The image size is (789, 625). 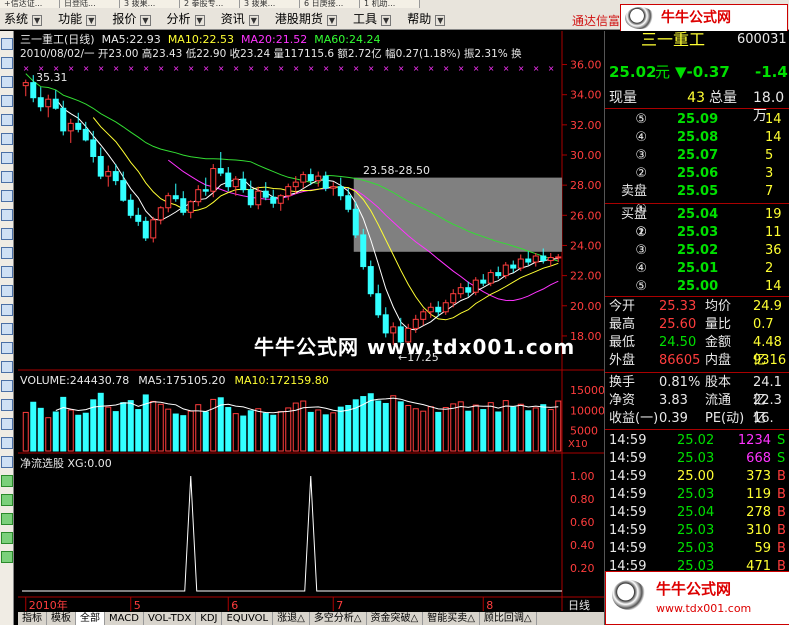 I want to click on site-logo-2: 牛牛公式网 www.tdx001.com, so click(x=697, y=598).